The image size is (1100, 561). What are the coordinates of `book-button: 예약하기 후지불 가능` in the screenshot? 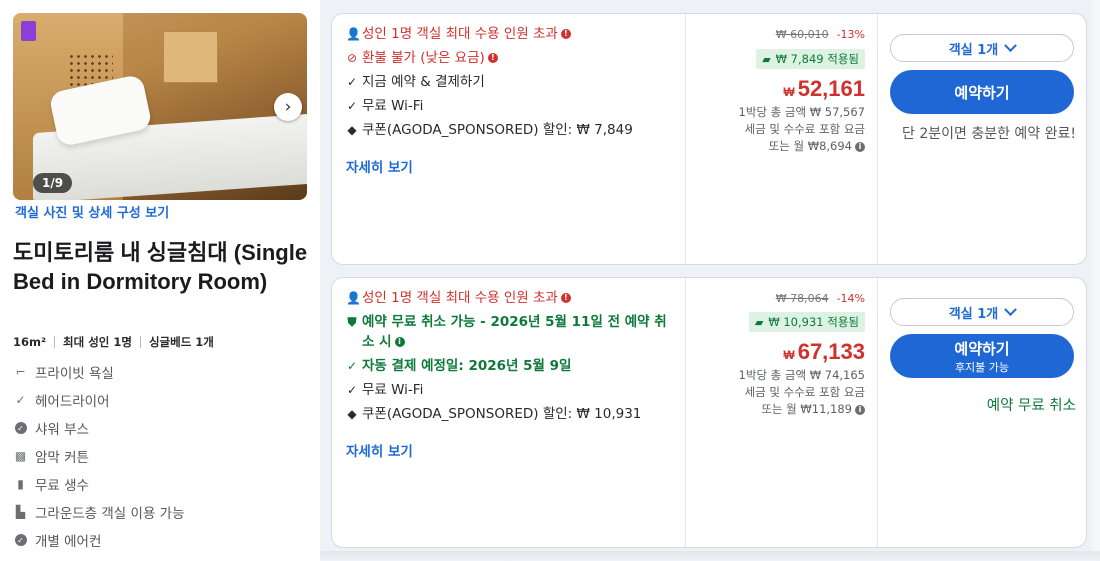 It's located at (982, 356).